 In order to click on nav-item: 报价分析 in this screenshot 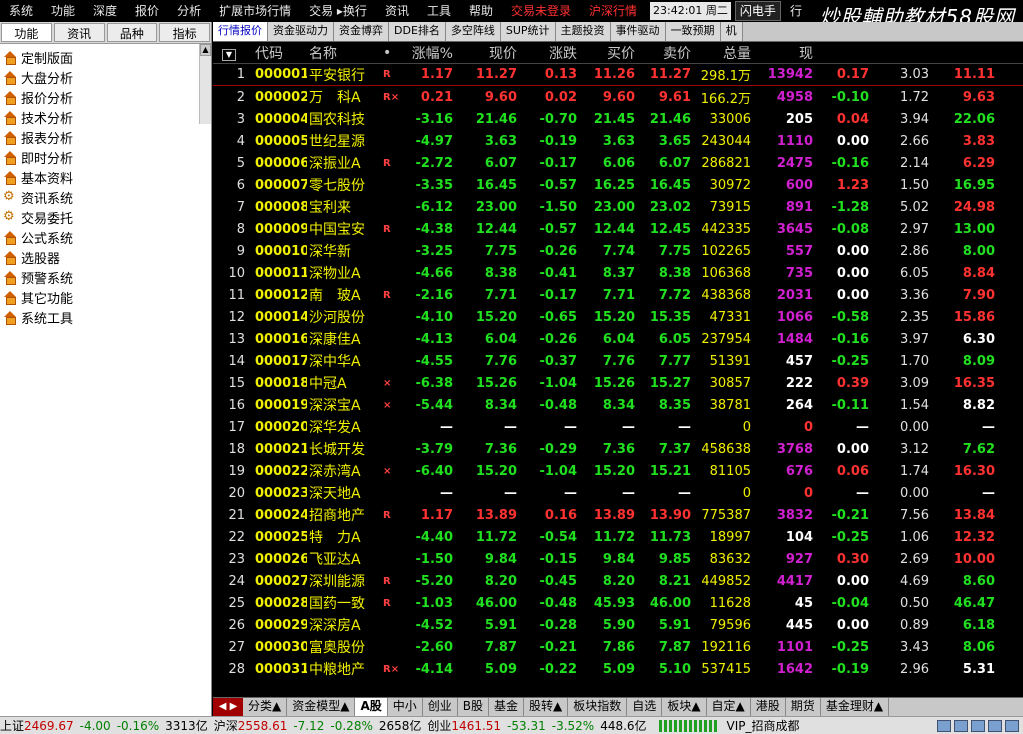, I will do `click(105, 97)`.